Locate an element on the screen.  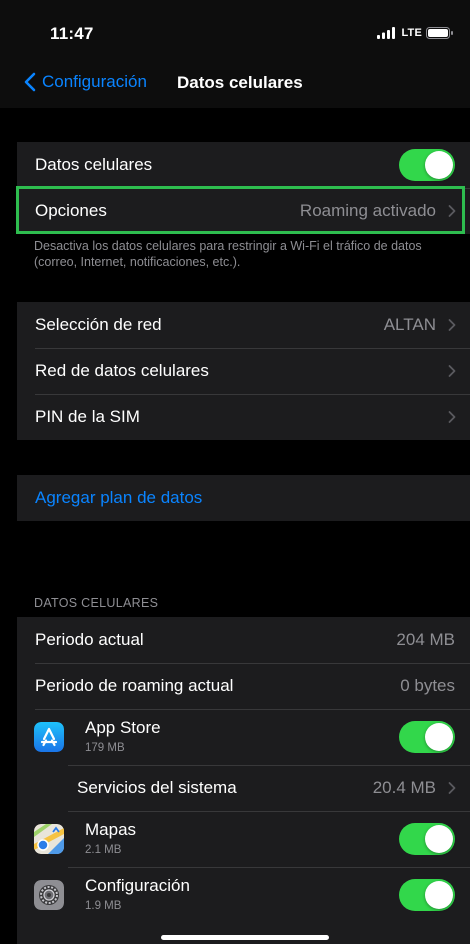
cellular-data-label: Datos celulares is located at coordinates (94, 164).